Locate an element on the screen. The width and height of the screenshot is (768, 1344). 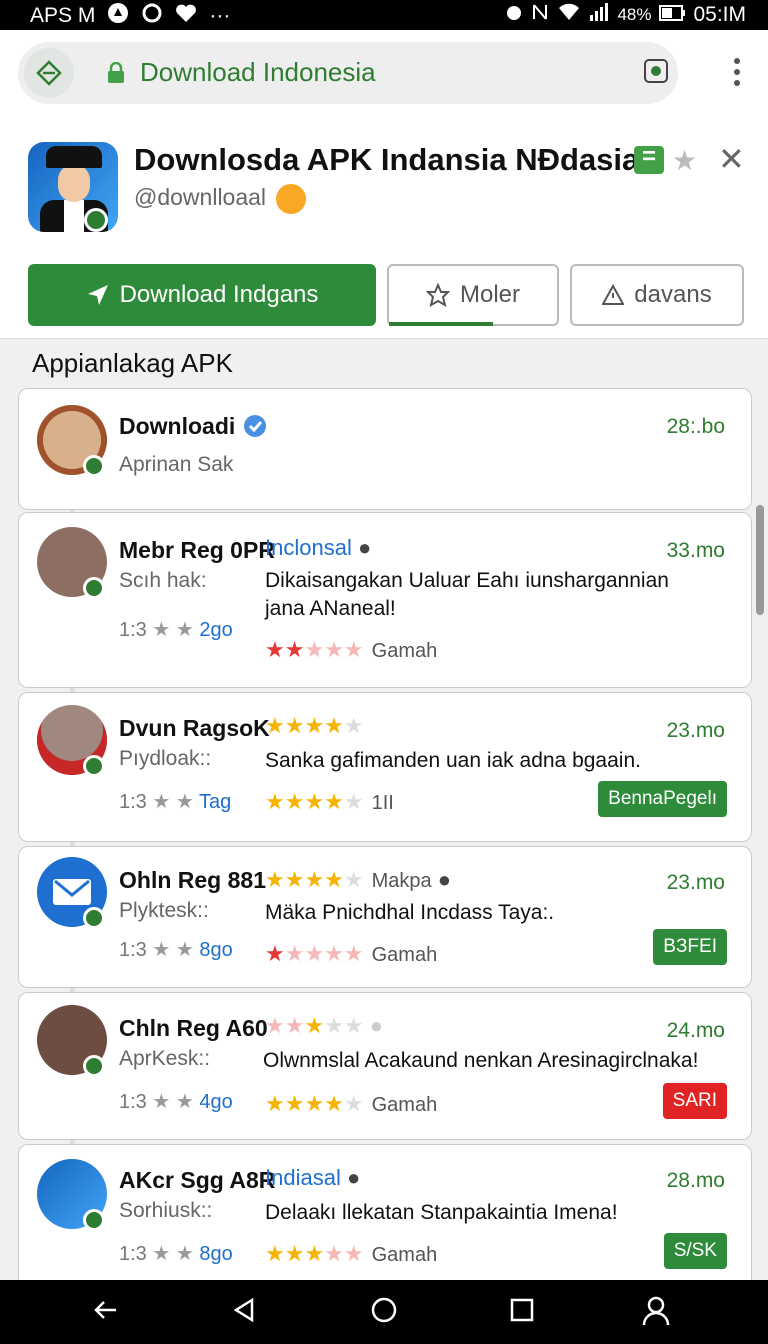
item-time: 23.mo is located at coordinates (695, 730).